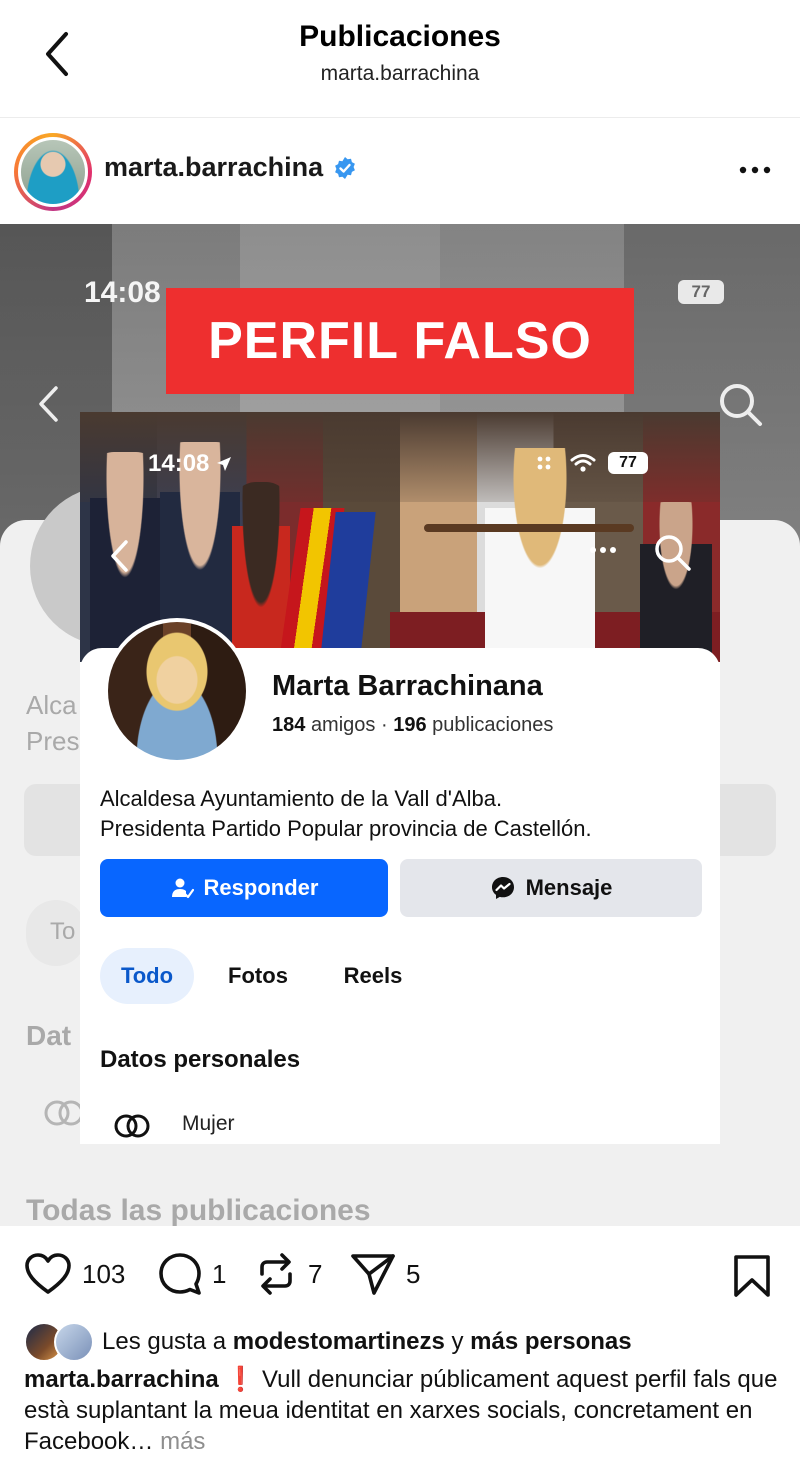 This screenshot has height=1478, width=800. What do you see at coordinates (200, 1059) in the screenshot?
I see `facebook-section-title: Datos personales` at bounding box center [200, 1059].